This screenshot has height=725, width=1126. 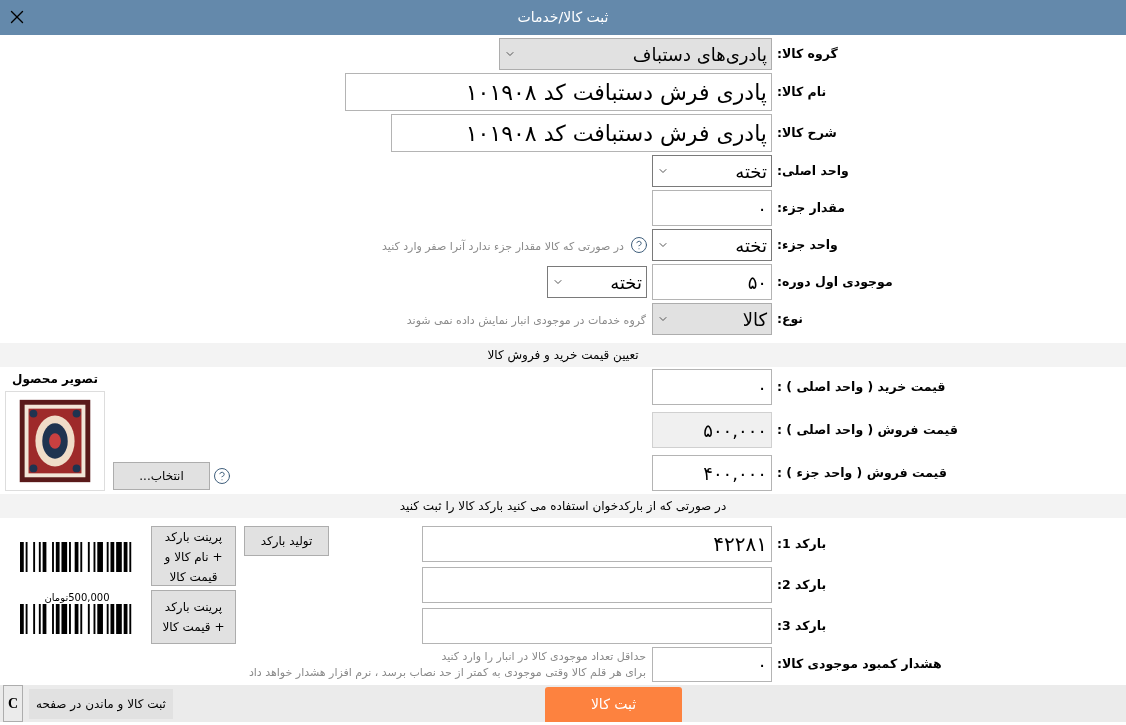 I want to click on print-barcode-button: پرینت بارکد + قیمت کالا, so click(x=193, y=617).